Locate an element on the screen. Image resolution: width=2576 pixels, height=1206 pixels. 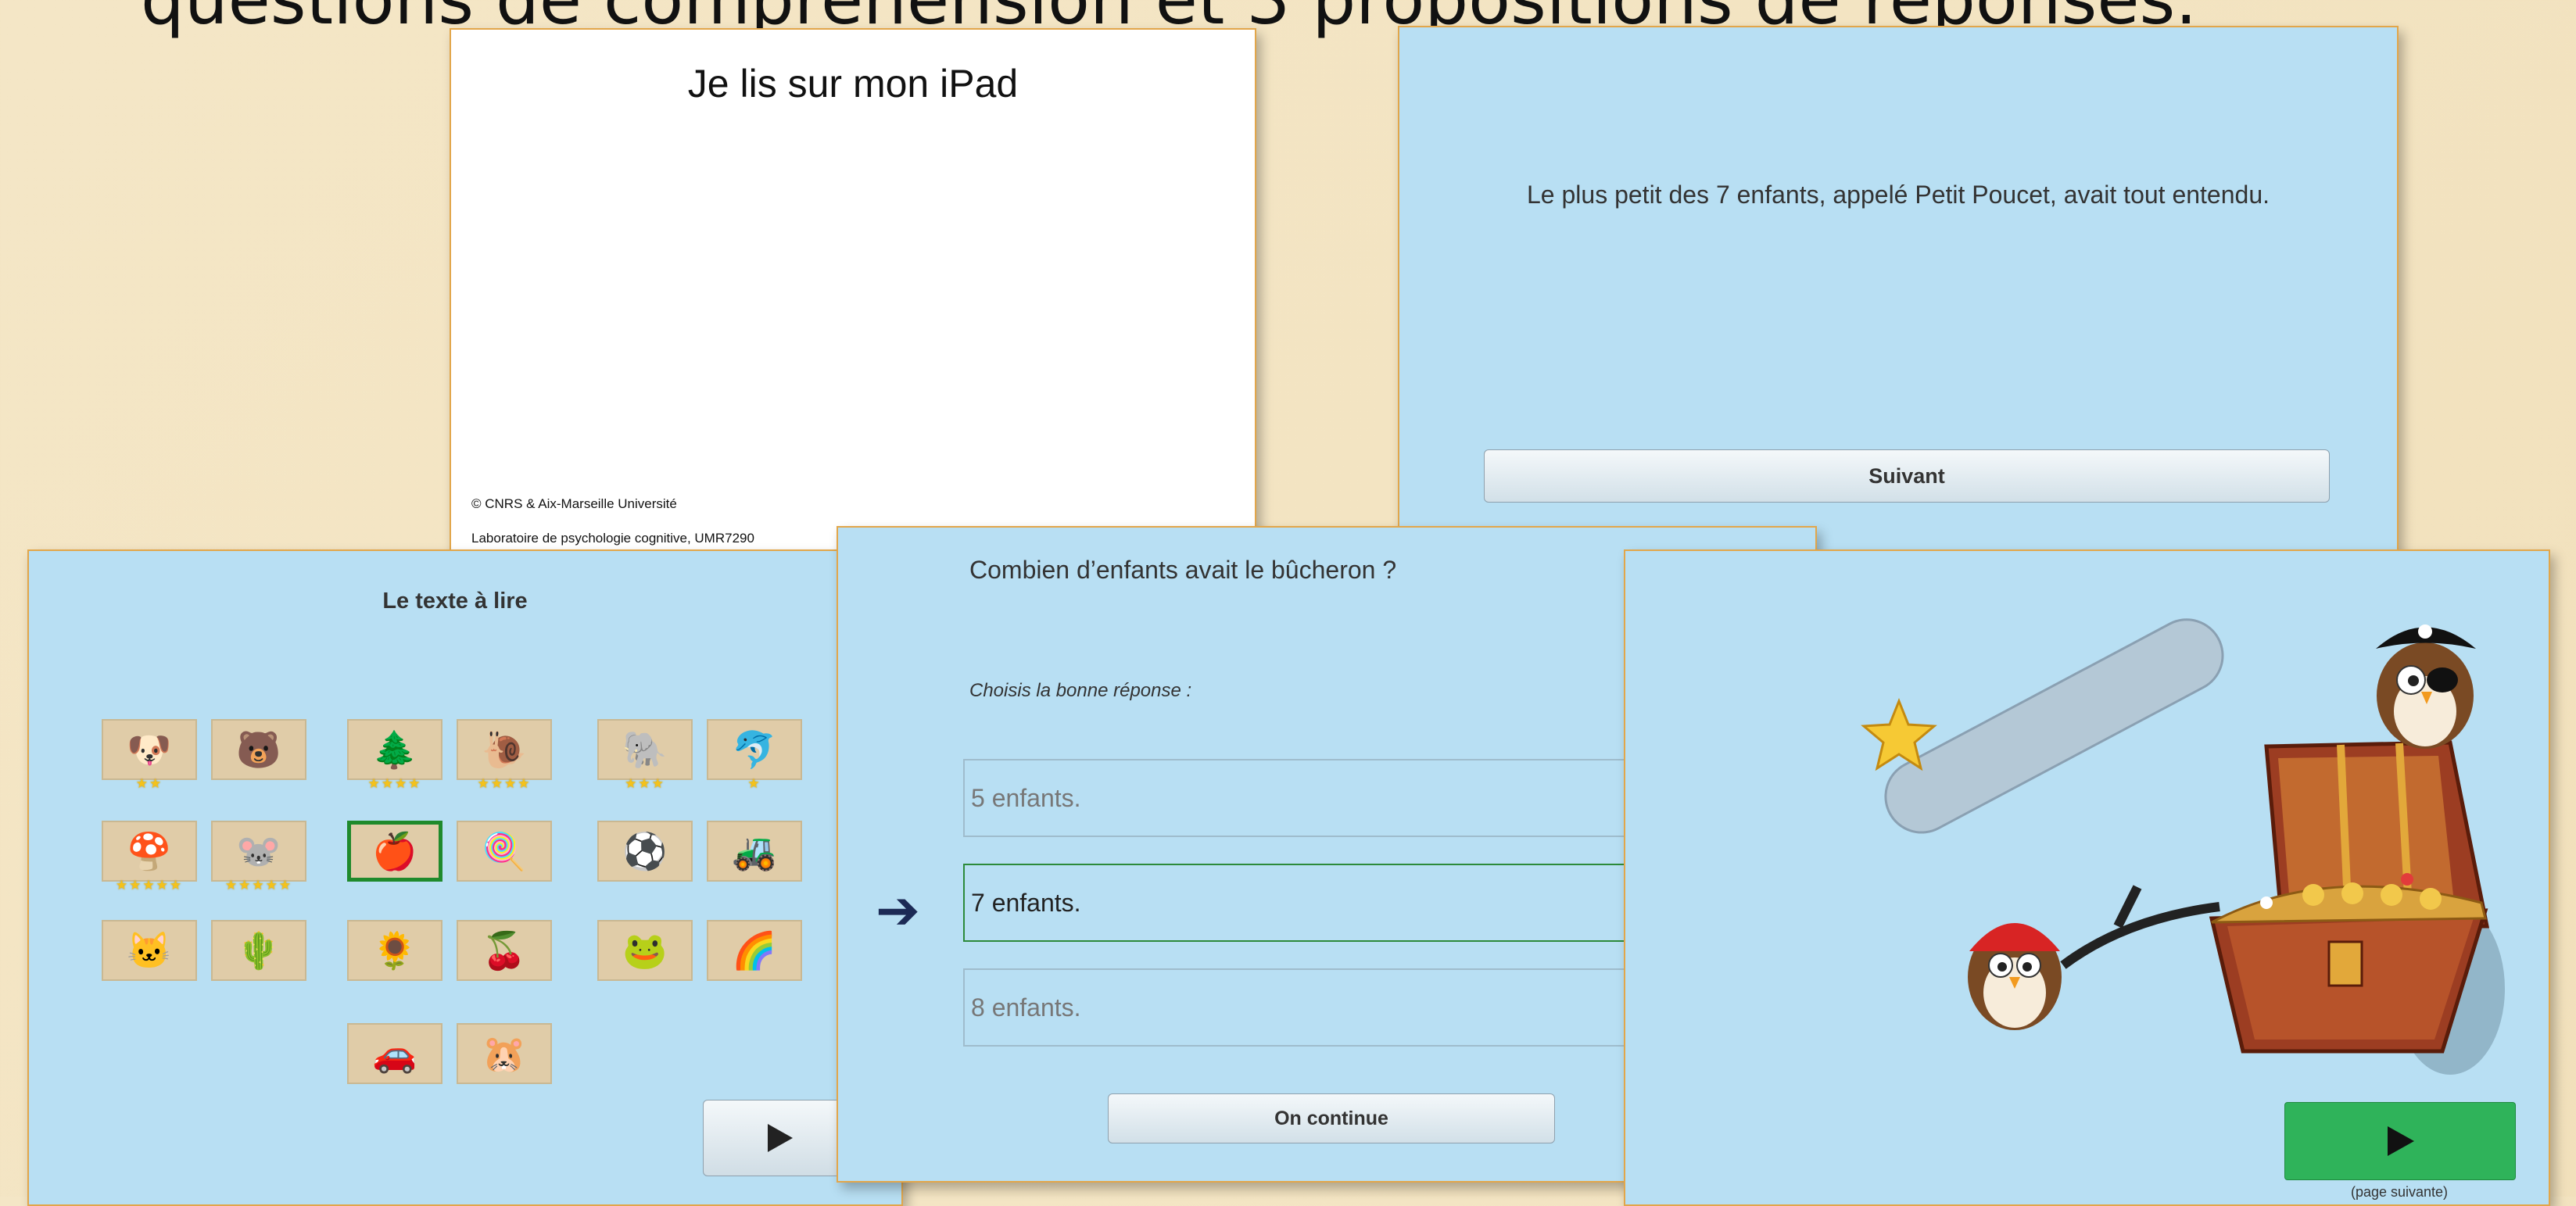
lollipop-icon: 🍭 is located at coordinates (504, 850).